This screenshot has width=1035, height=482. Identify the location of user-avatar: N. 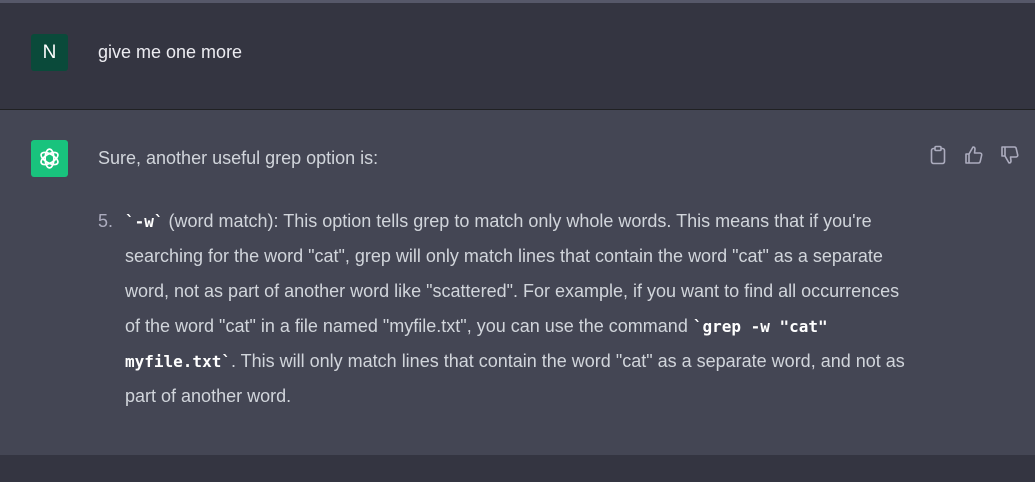
(49, 52).